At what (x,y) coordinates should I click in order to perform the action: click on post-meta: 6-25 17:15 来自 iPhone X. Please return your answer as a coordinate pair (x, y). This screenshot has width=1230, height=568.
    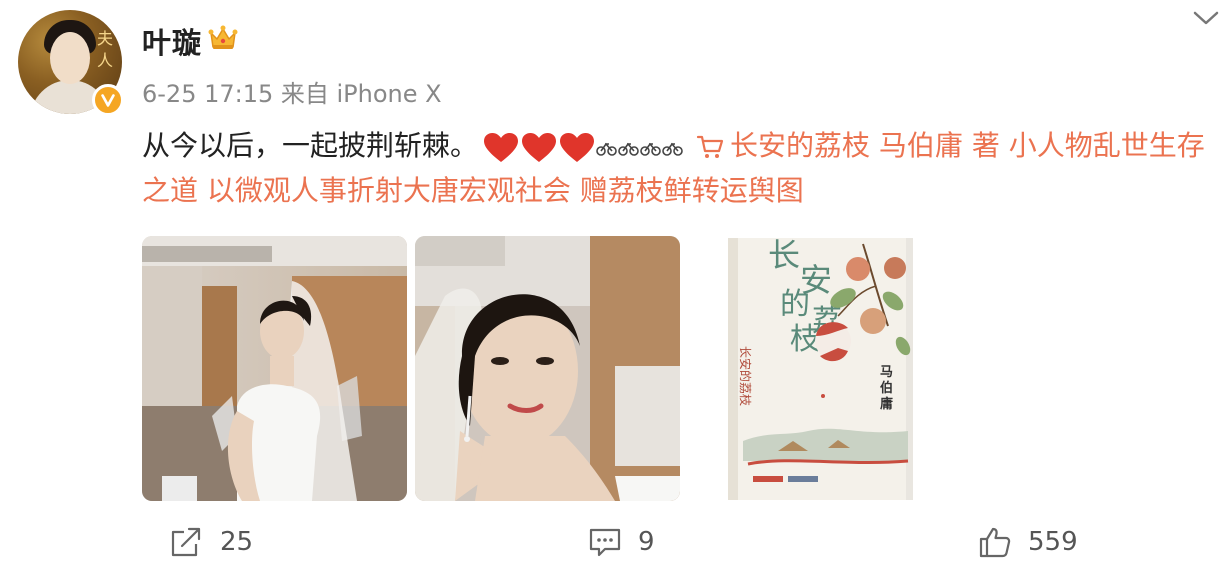
    Looking at the image, I should click on (292, 94).